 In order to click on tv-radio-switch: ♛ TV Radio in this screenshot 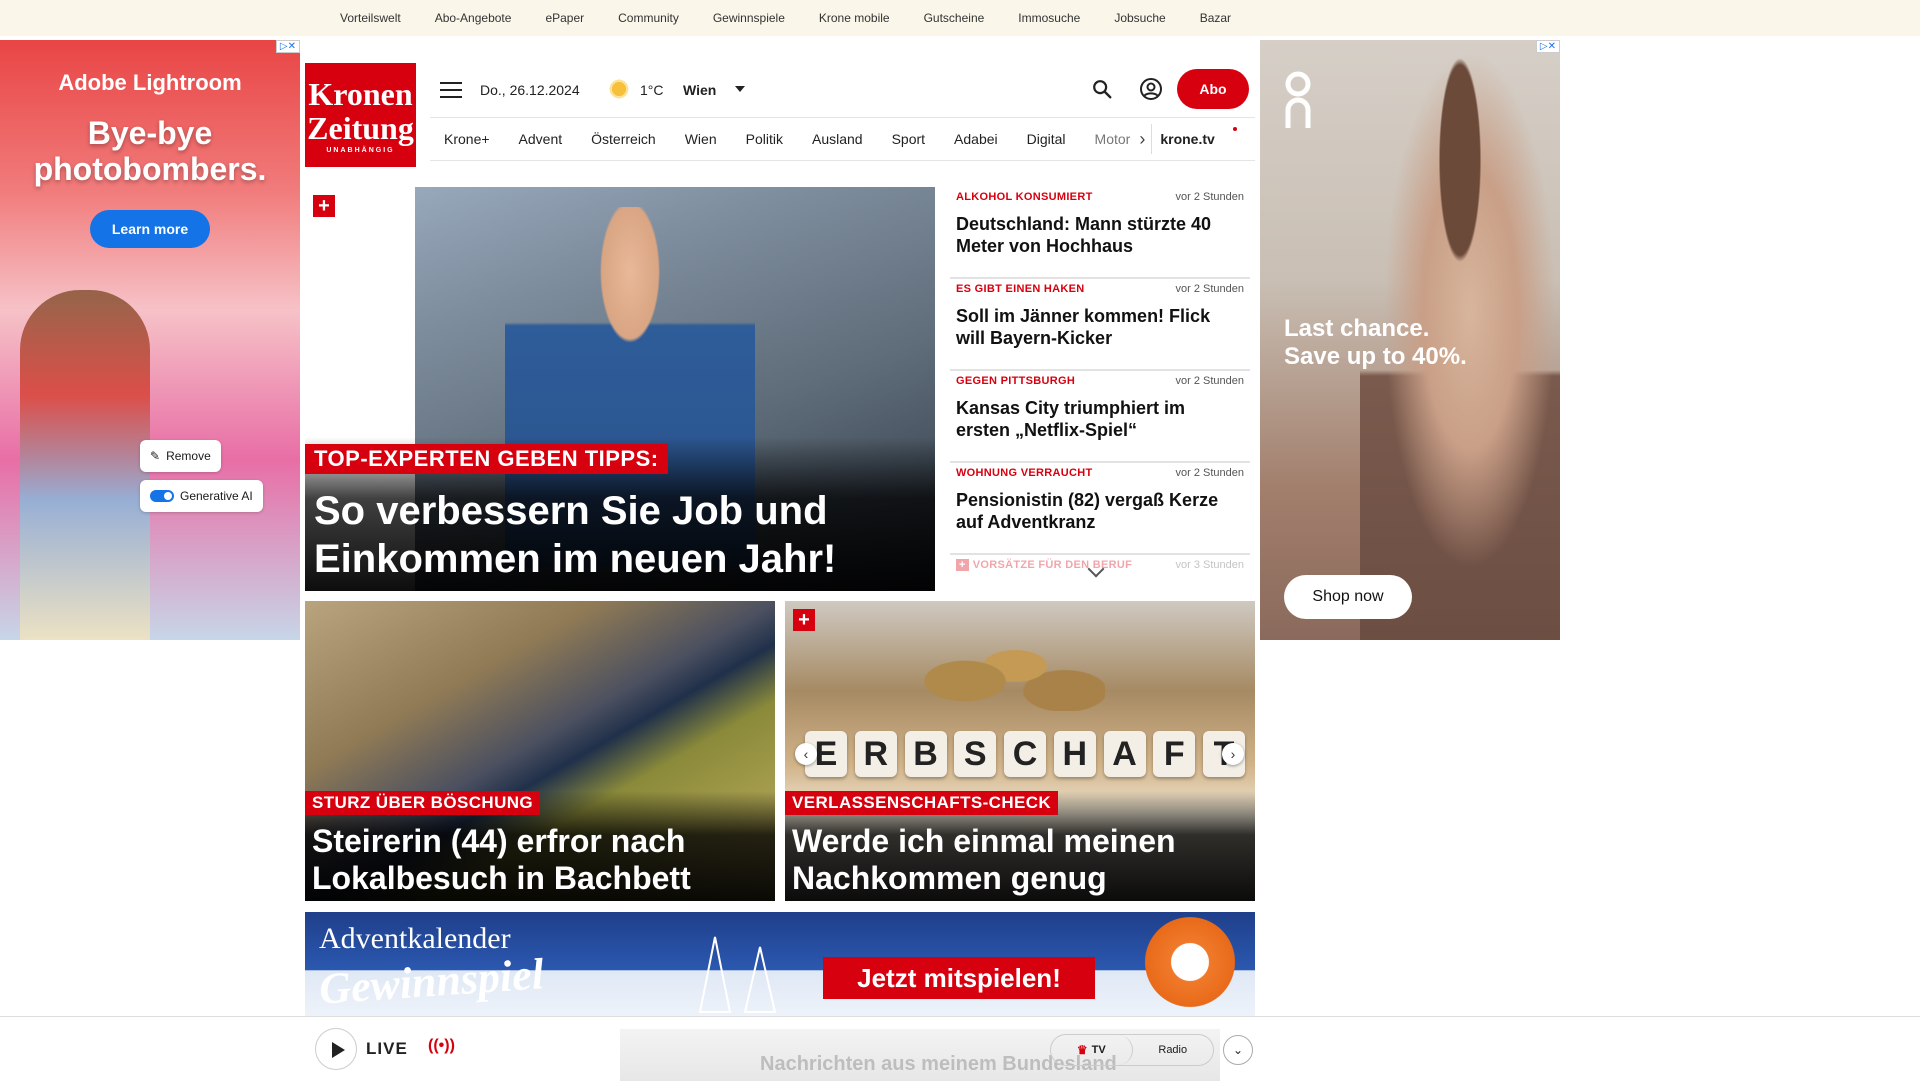, I will do `click(1132, 1050)`.